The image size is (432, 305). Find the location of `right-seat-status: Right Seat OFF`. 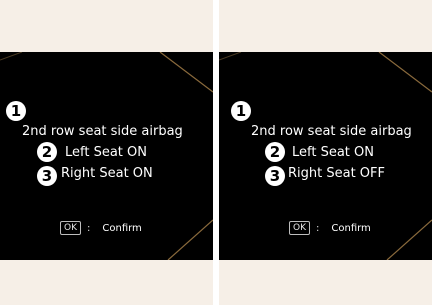

right-seat-status: Right Seat OFF is located at coordinates (336, 173).